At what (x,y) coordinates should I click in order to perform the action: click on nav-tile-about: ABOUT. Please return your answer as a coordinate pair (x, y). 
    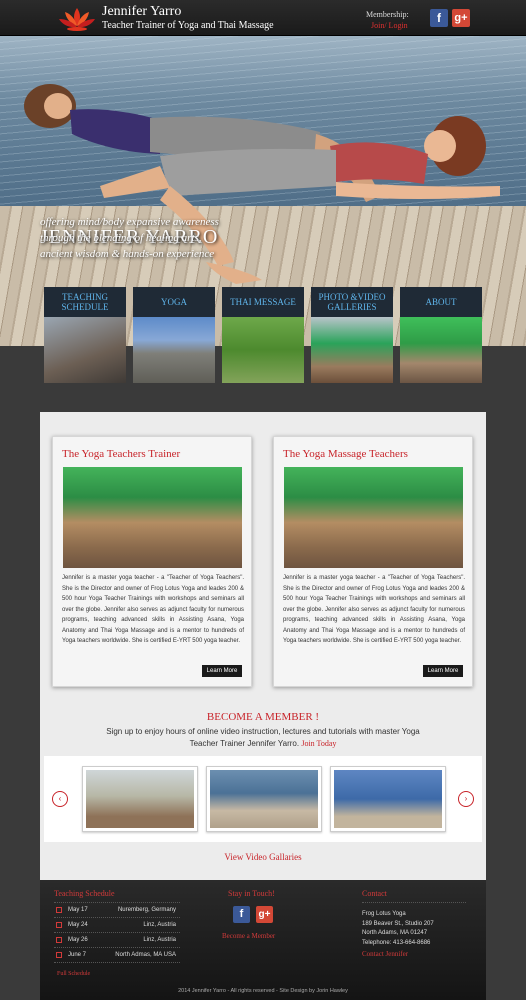
    Looking at the image, I should click on (441, 335).